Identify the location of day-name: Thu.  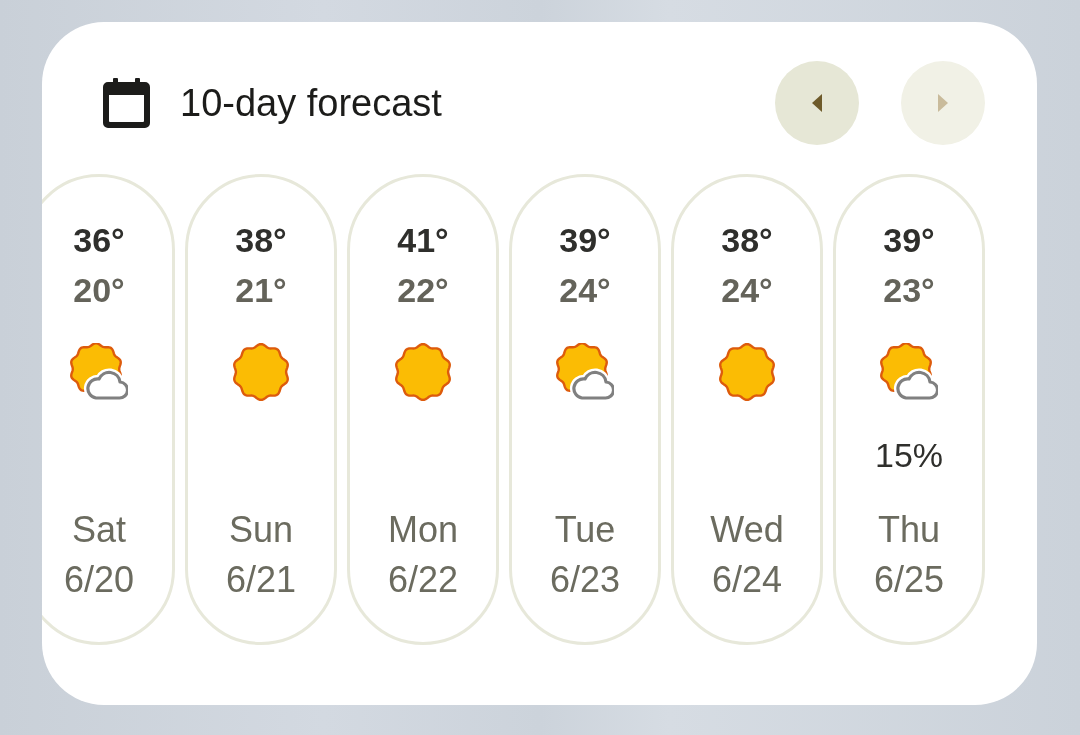
(908, 530).